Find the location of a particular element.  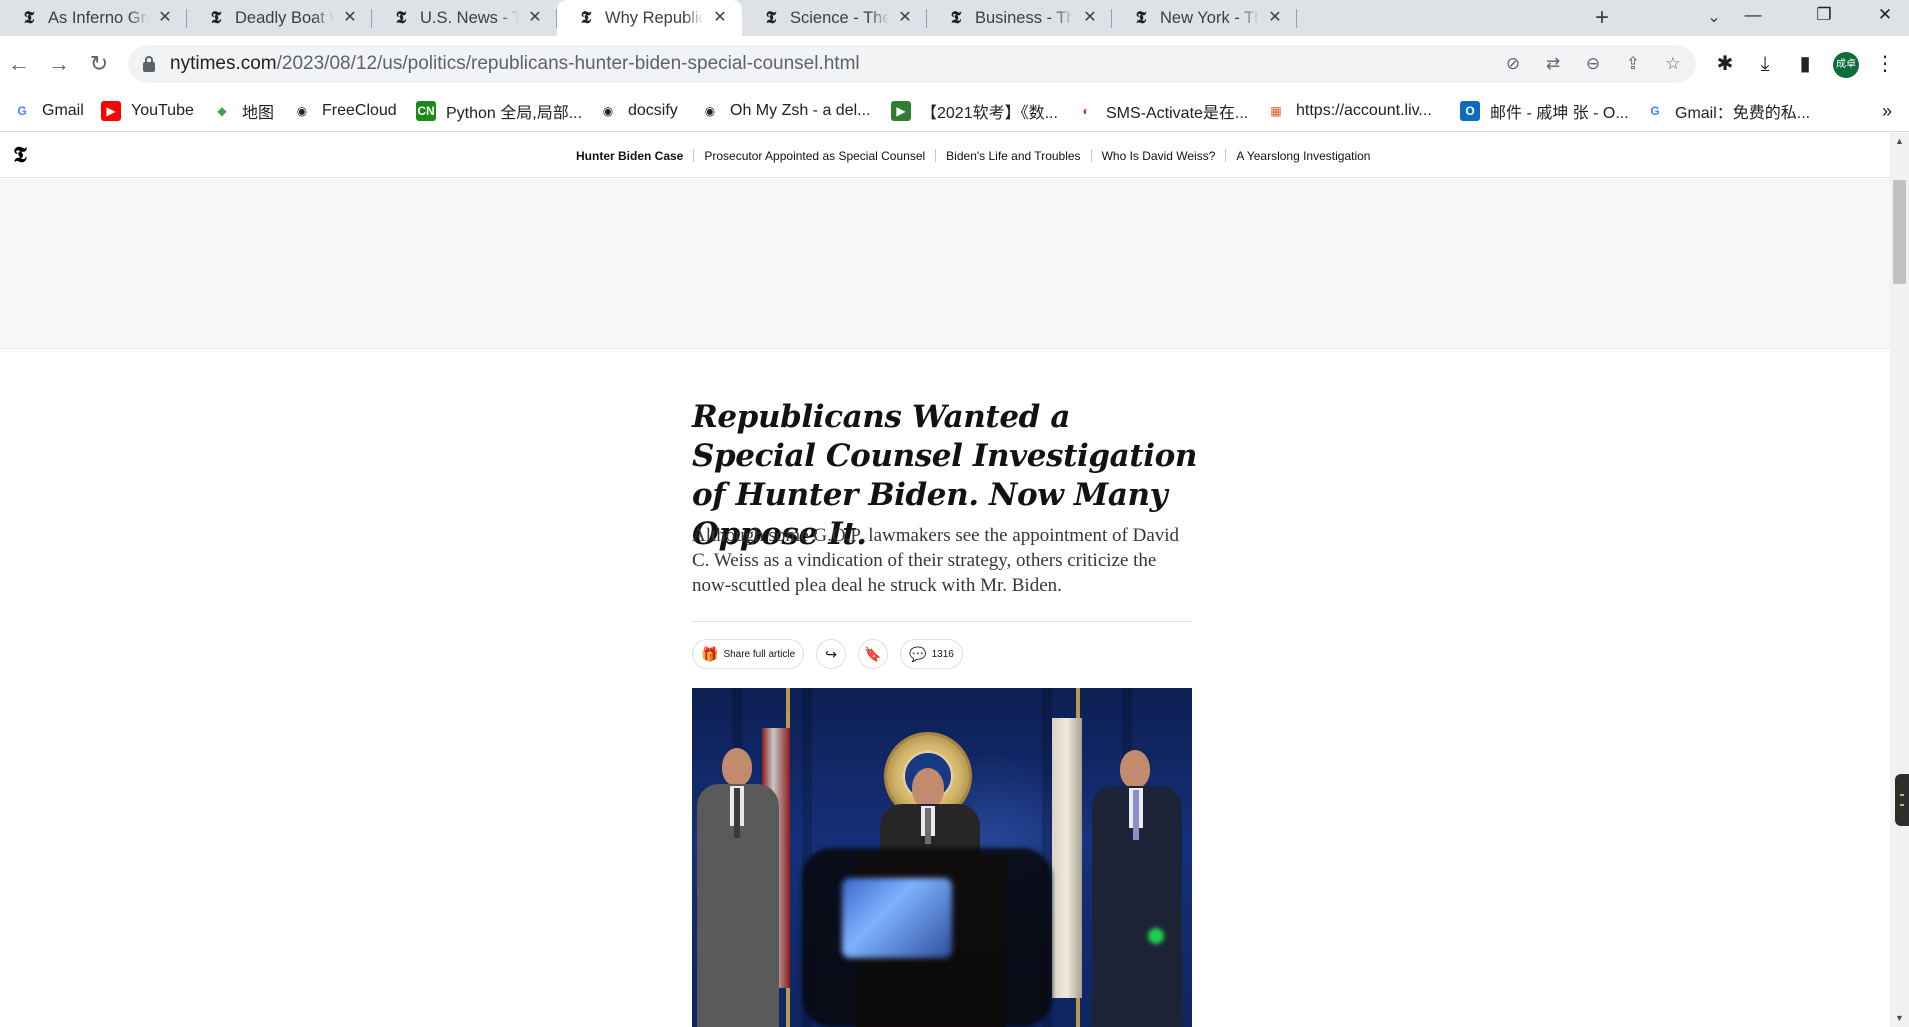

nav-link: A Yearslong Investigation is located at coordinates (1303, 156).